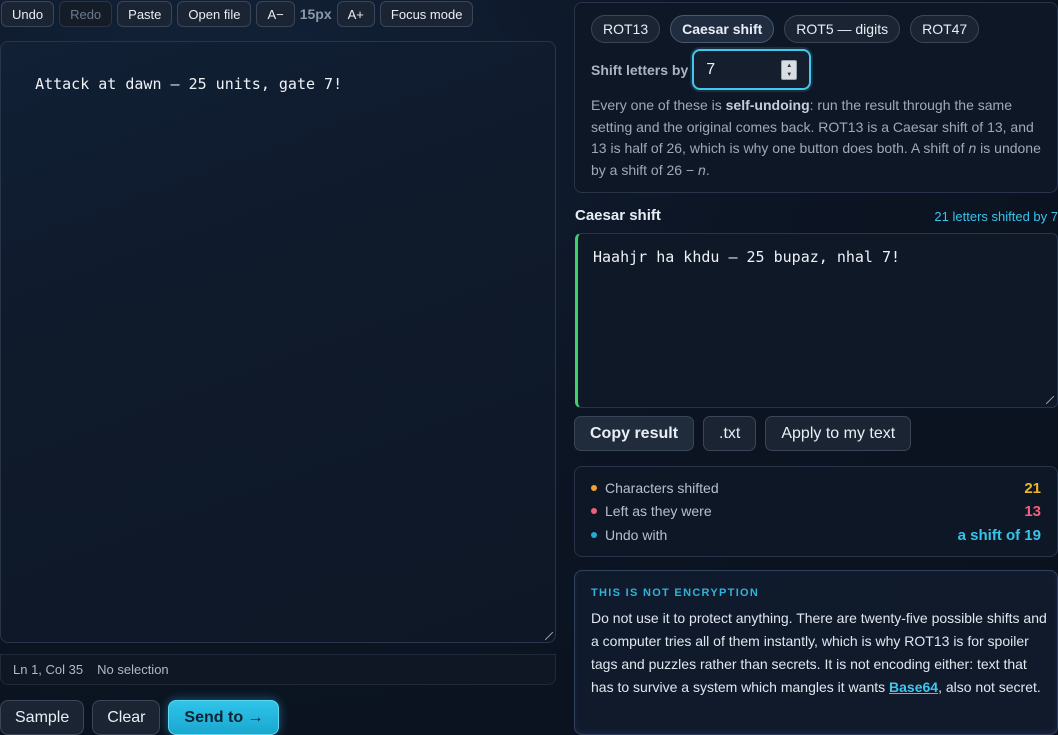  I want to click on shift-label: Shift letters by, so click(640, 69).